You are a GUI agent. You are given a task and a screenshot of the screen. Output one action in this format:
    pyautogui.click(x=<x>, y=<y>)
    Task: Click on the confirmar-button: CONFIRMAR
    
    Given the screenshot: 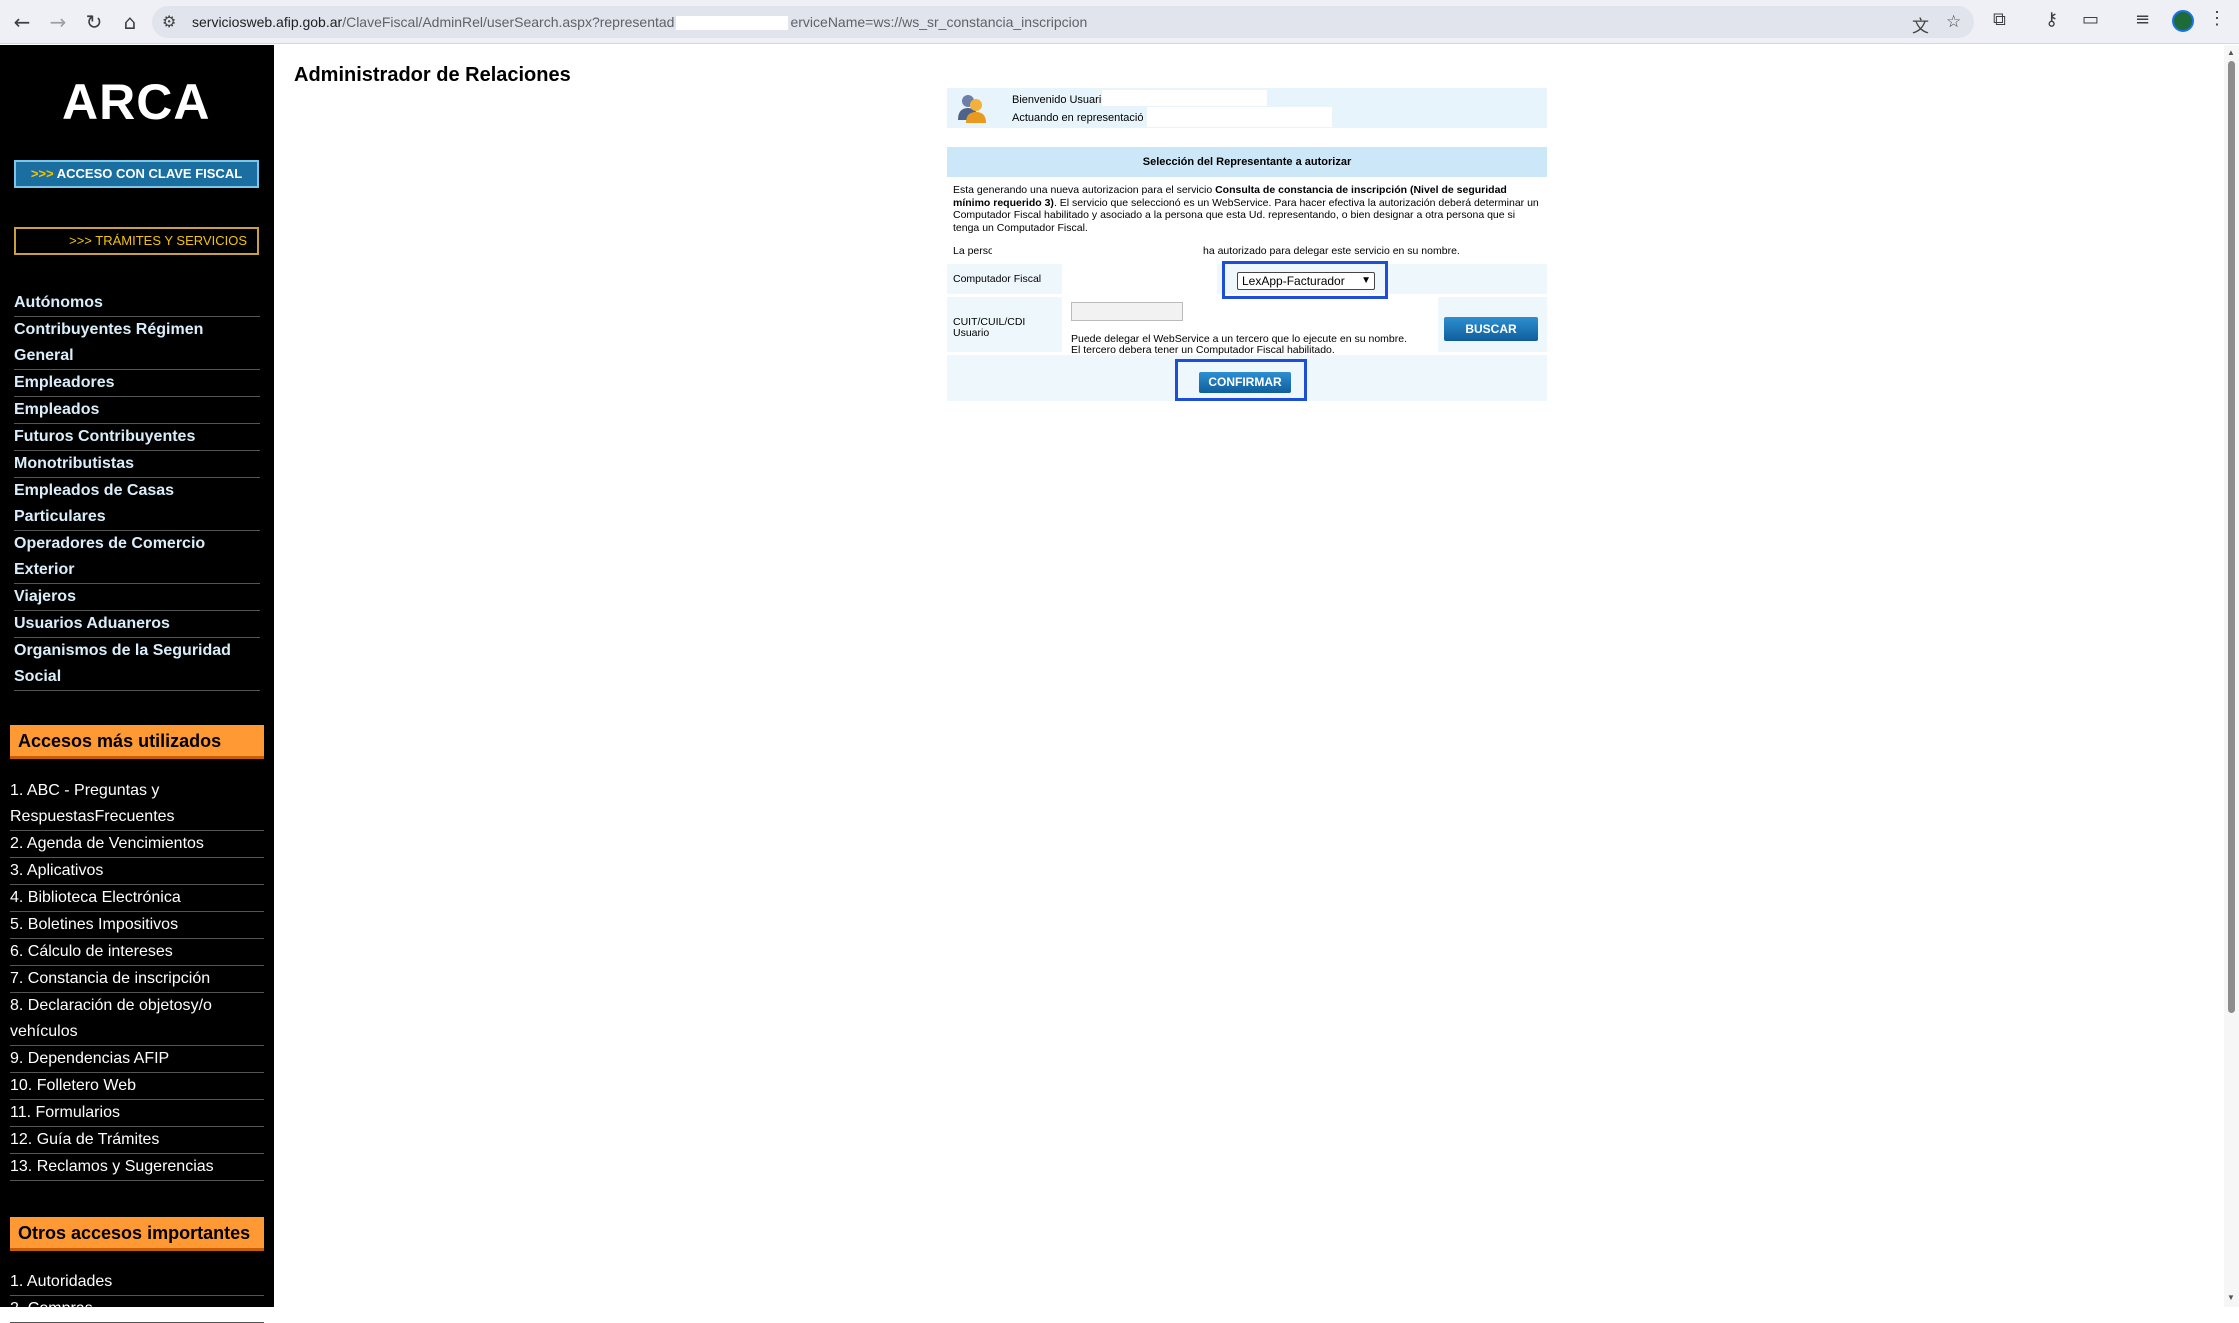 What is the action you would take?
    pyautogui.click(x=1245, y=382)
    